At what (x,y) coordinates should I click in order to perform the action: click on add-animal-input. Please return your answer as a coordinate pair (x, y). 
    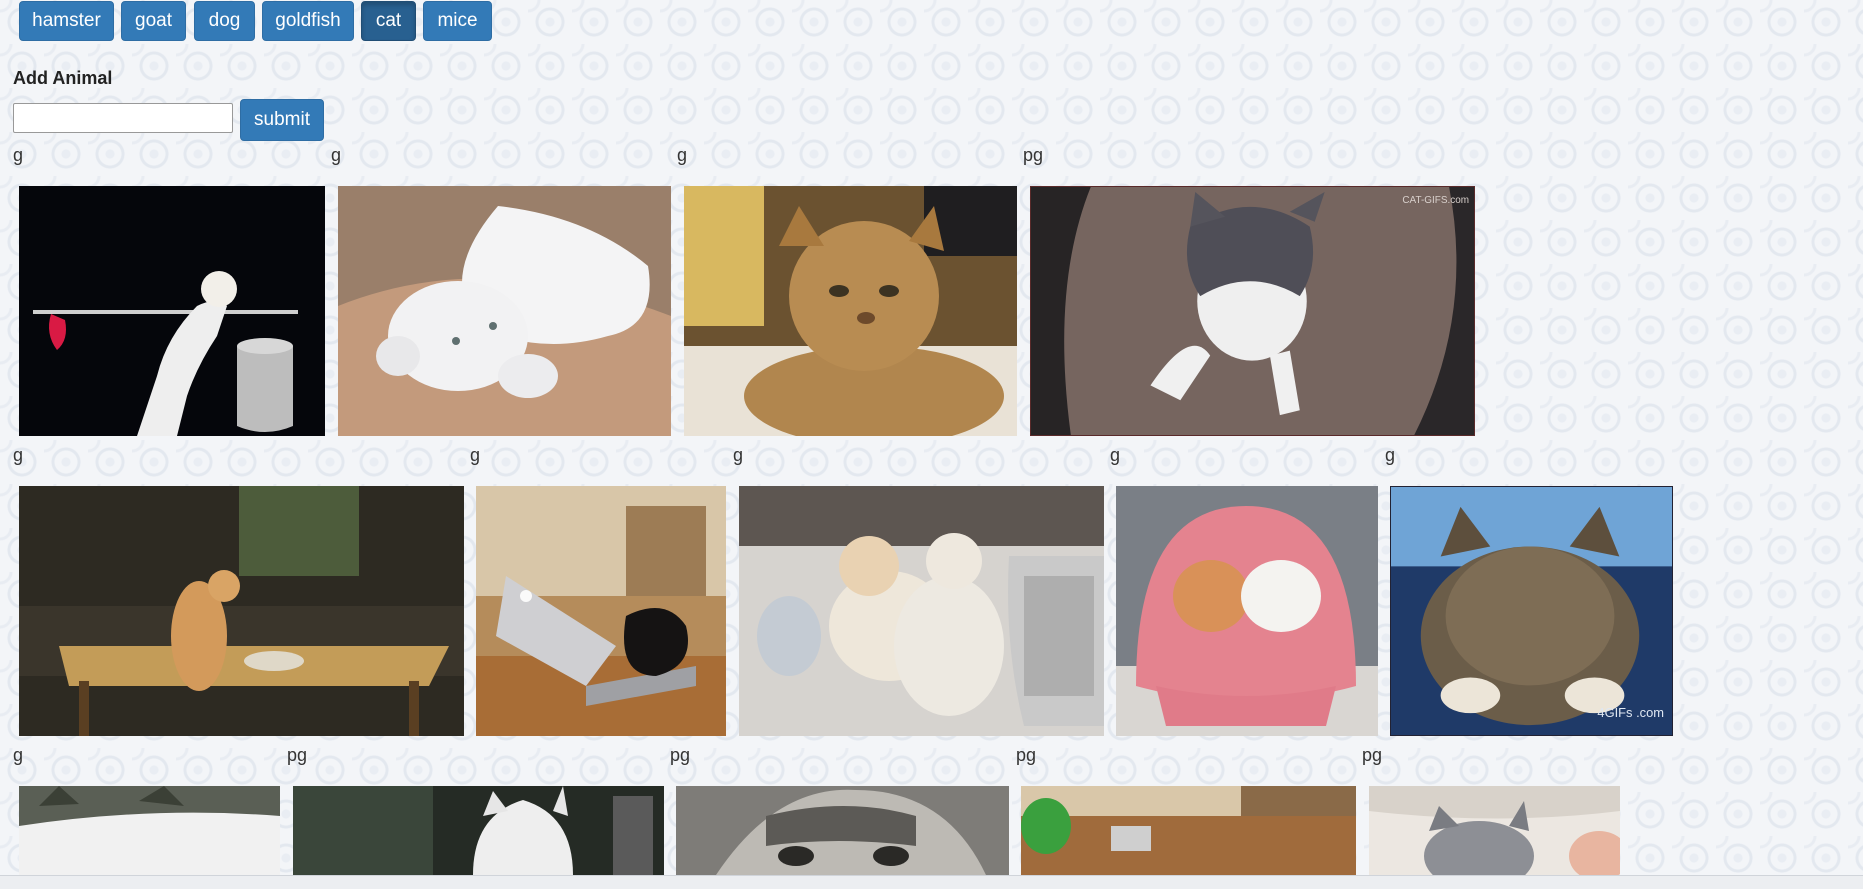
    Looking at the image, I should click on (123, 118).